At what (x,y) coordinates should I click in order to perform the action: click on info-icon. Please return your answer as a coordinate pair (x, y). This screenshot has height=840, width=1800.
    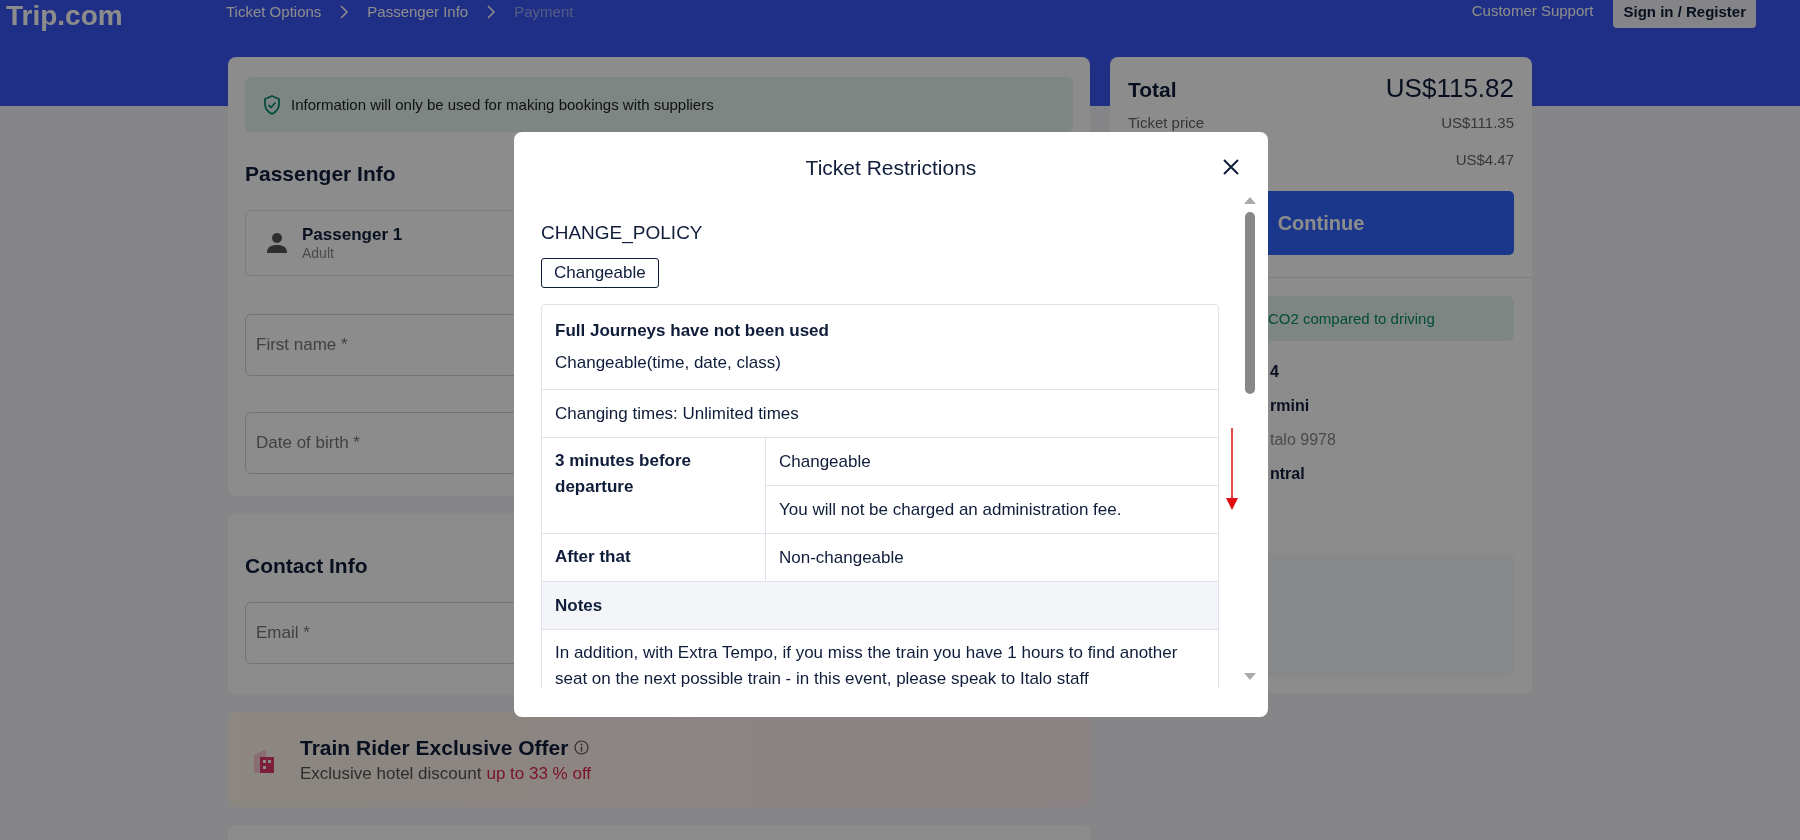
    Looking at the image, I should click on (582, 747).